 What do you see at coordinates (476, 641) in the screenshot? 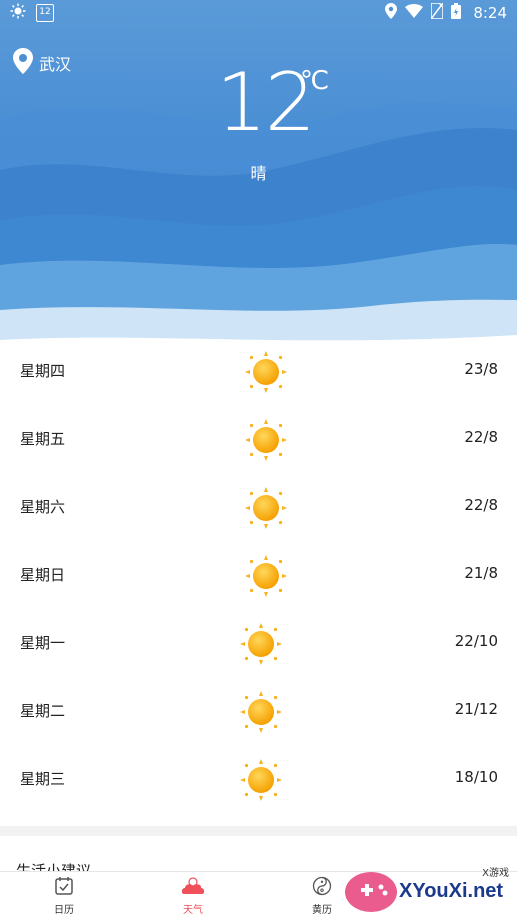
I see `forecast-temp-range: 22/10` at bounding box center [476, 641].